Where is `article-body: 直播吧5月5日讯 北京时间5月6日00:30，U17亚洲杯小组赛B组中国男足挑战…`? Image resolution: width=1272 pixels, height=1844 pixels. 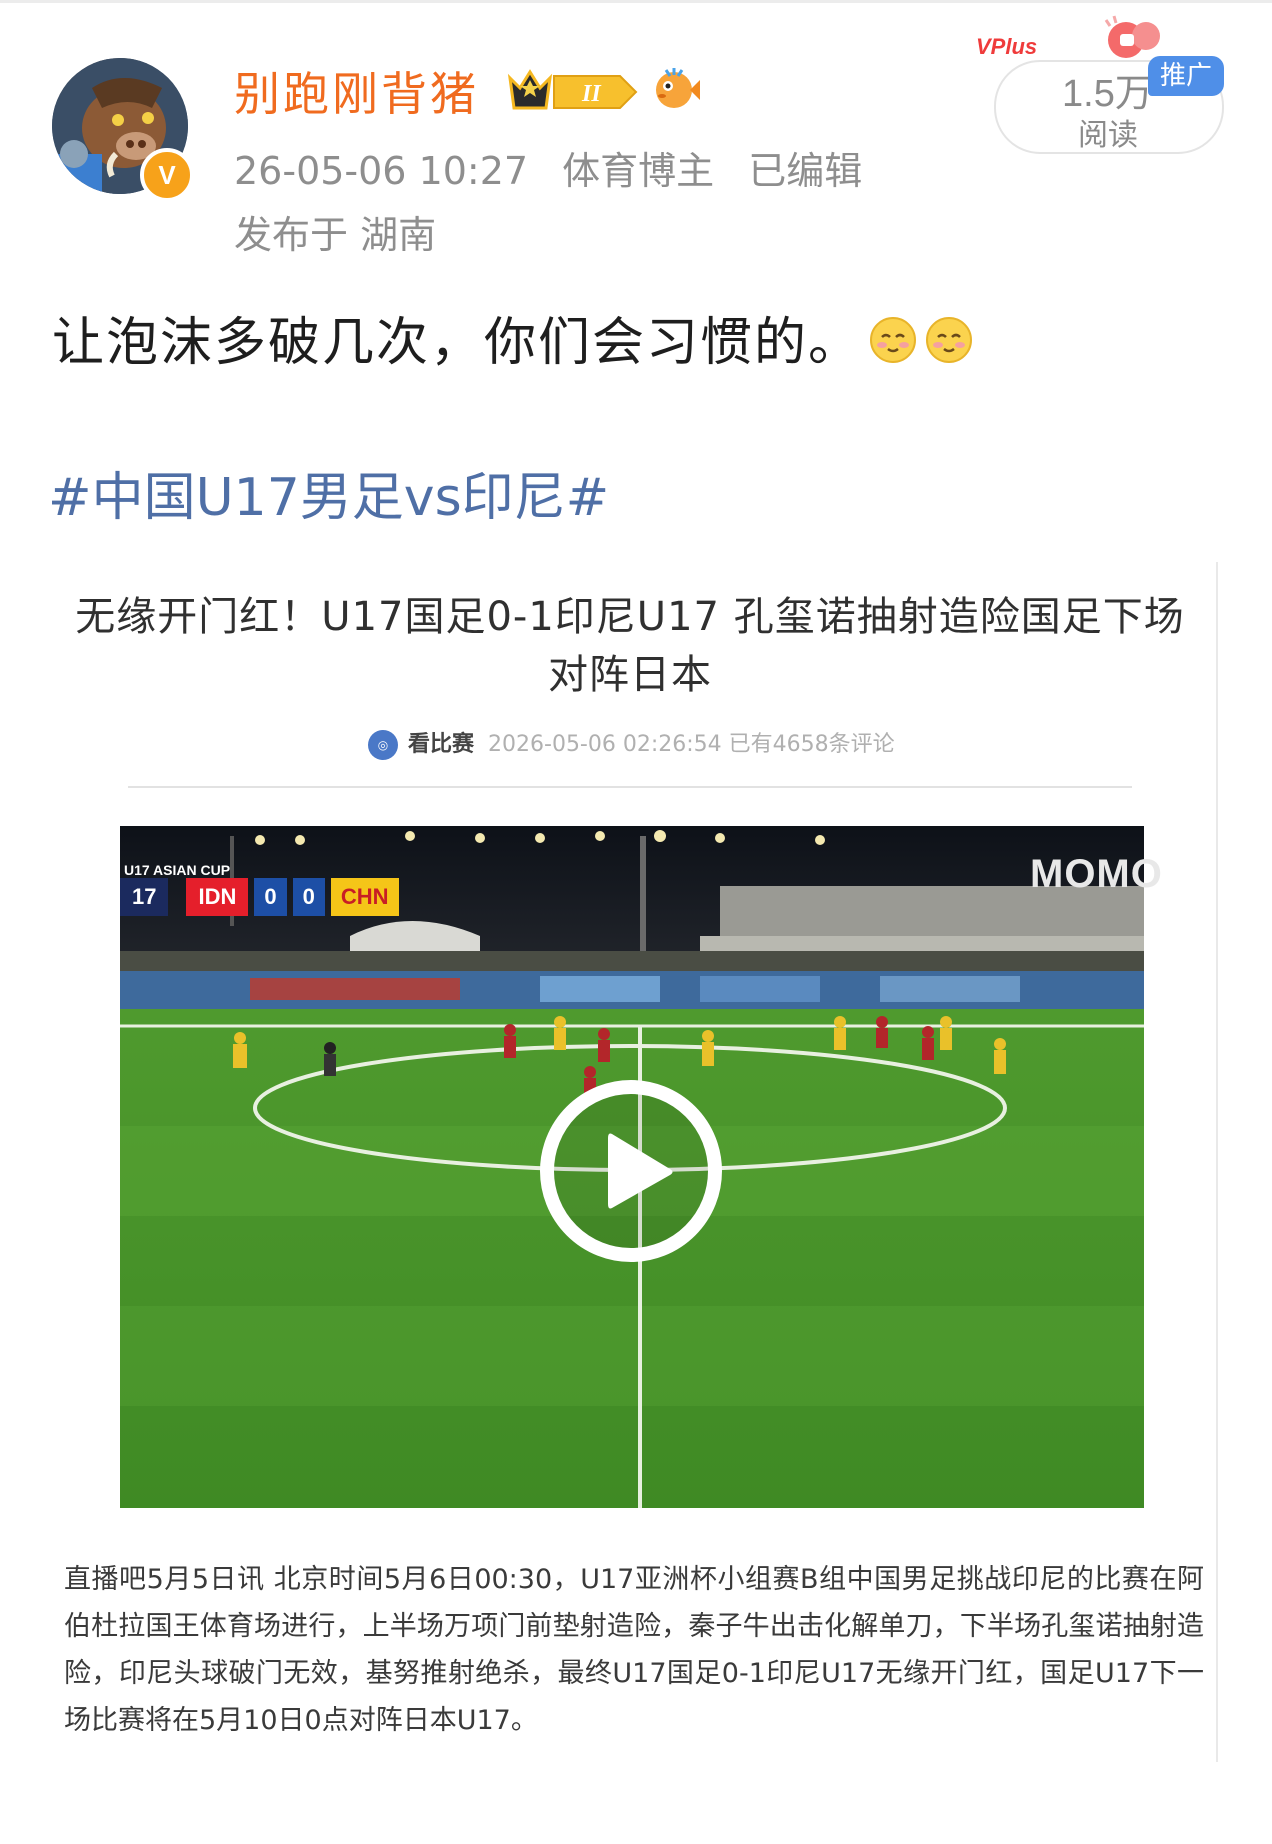
article-body: 直播吧5月5日讯 北京时间5月6日00:30，U17亚洲杯小组赛B组中国男足挑战… is located at coordinates (634, 1650).